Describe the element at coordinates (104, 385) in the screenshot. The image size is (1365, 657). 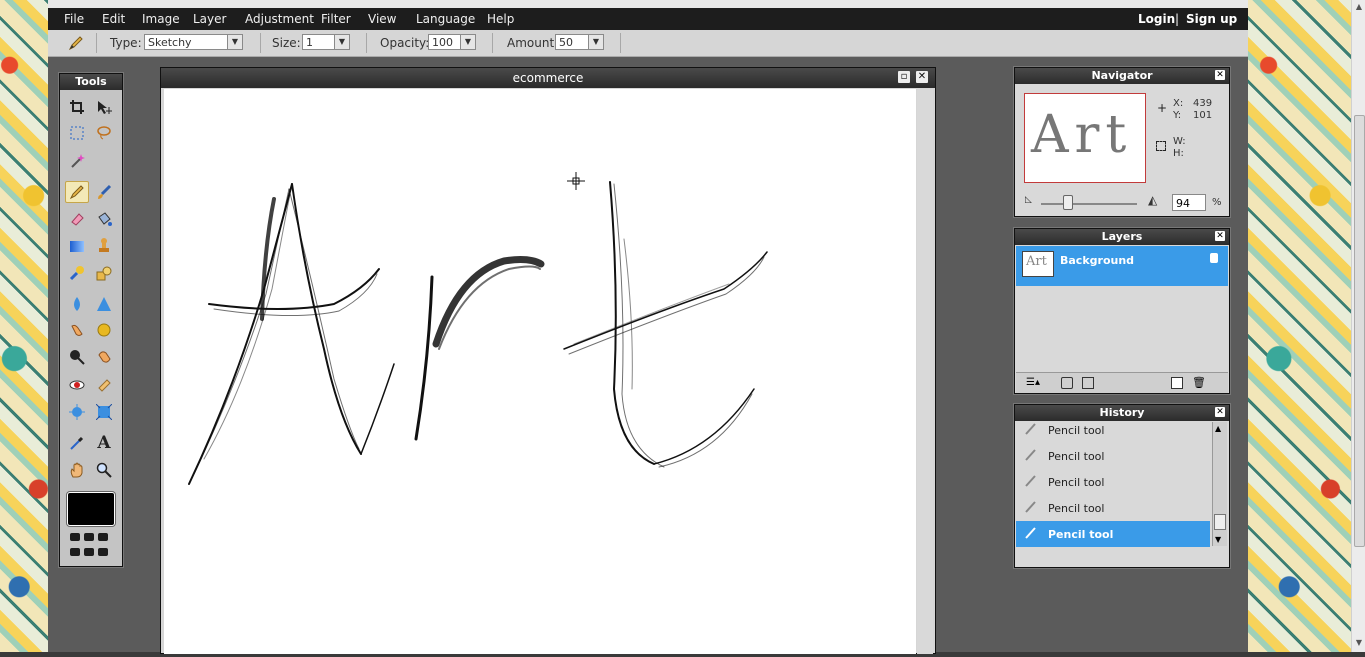
I see `bandage-tool-icon` at that location.